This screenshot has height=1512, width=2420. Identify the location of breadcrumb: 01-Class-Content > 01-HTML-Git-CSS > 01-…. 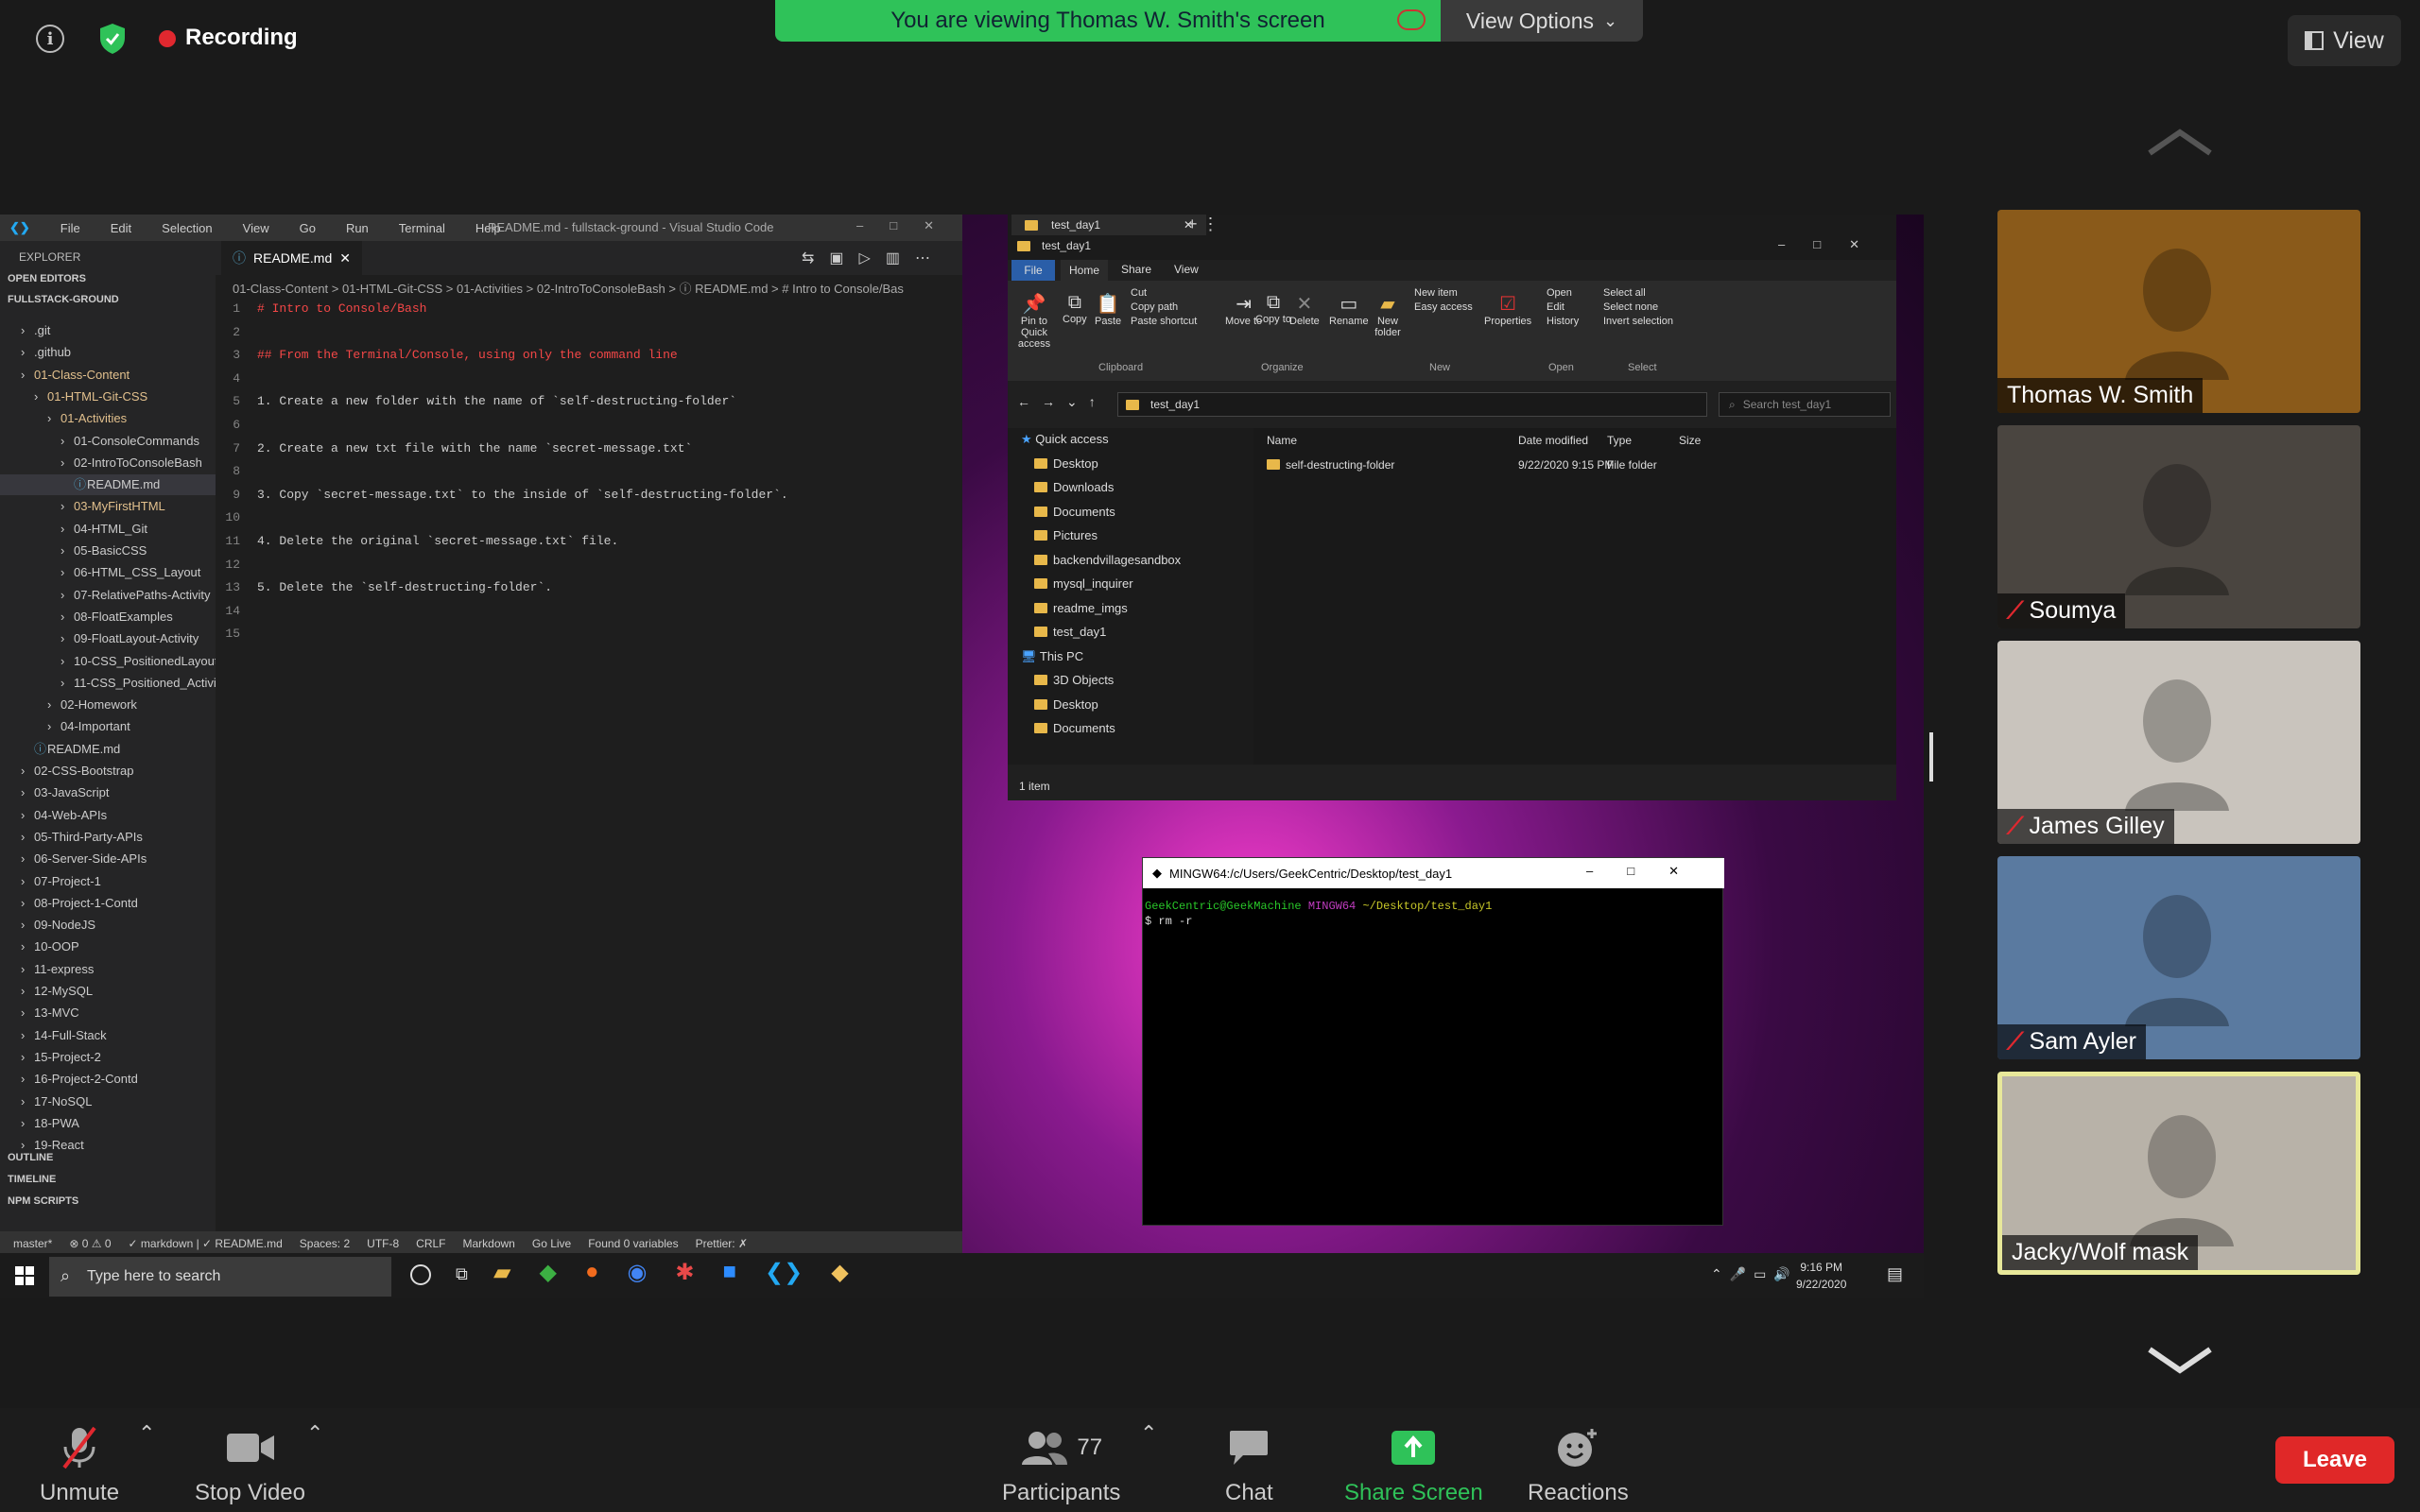
(568, 288).